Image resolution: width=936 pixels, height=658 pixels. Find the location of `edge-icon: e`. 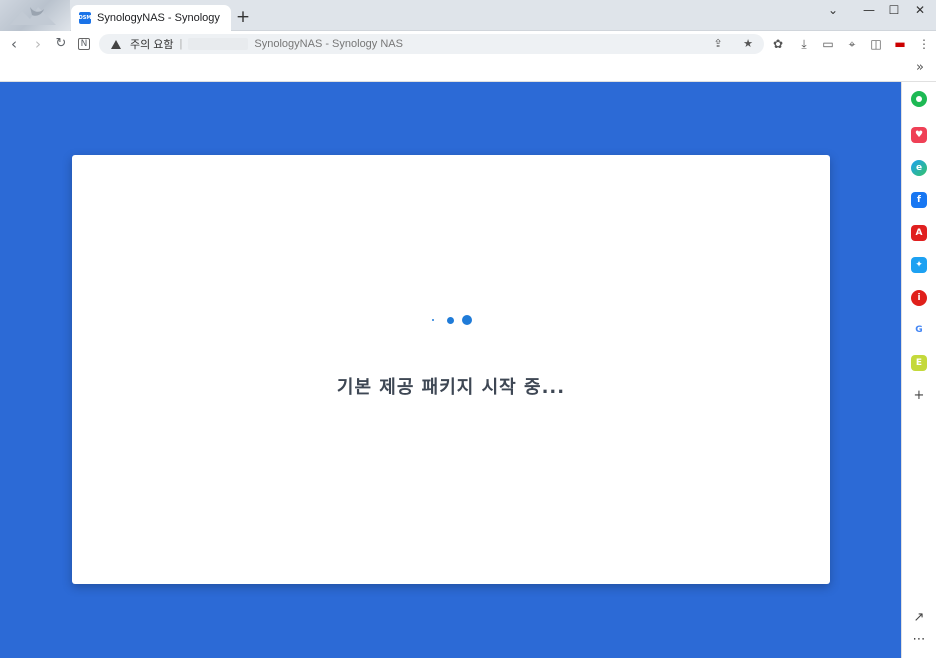

edge-icon: e is located at coordinates (919, 168).